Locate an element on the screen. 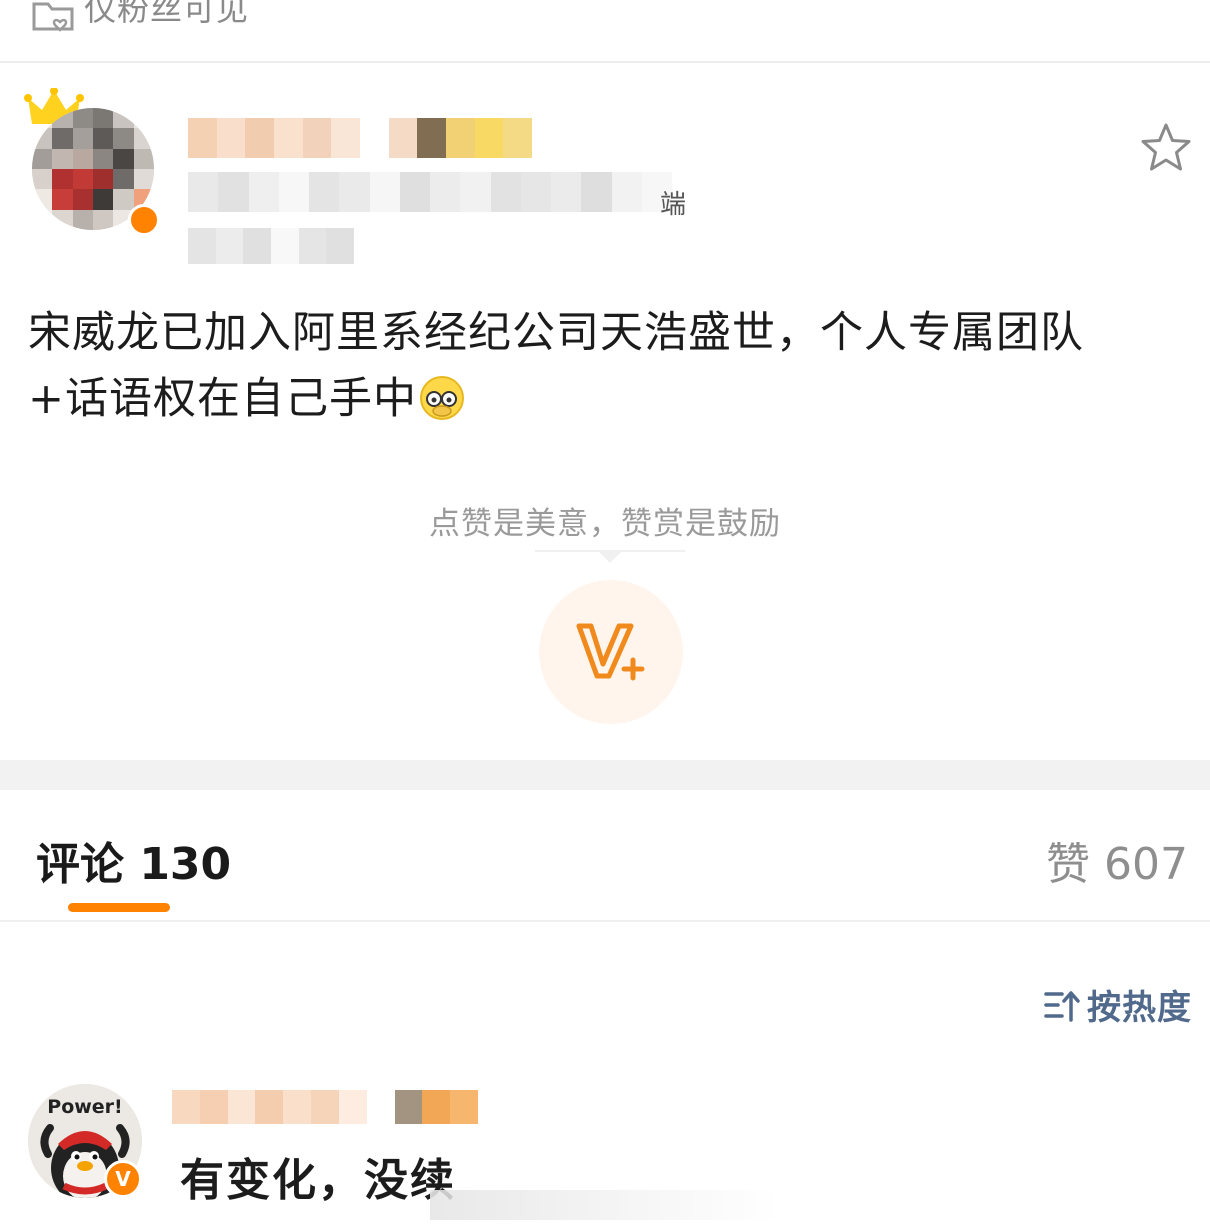 The height and width of the screenshot is (1232, 1210). reward-caret is located at coordinates (610, 557).